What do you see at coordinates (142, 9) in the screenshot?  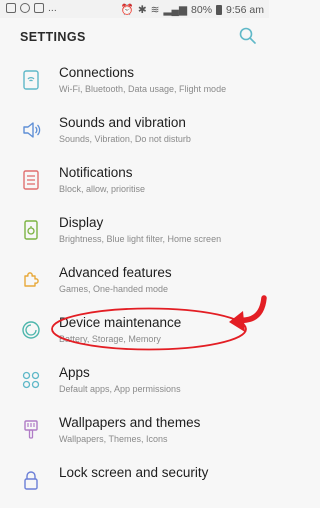 I see `bluetooth-icon: ✱` at bounding box center [142, 9].